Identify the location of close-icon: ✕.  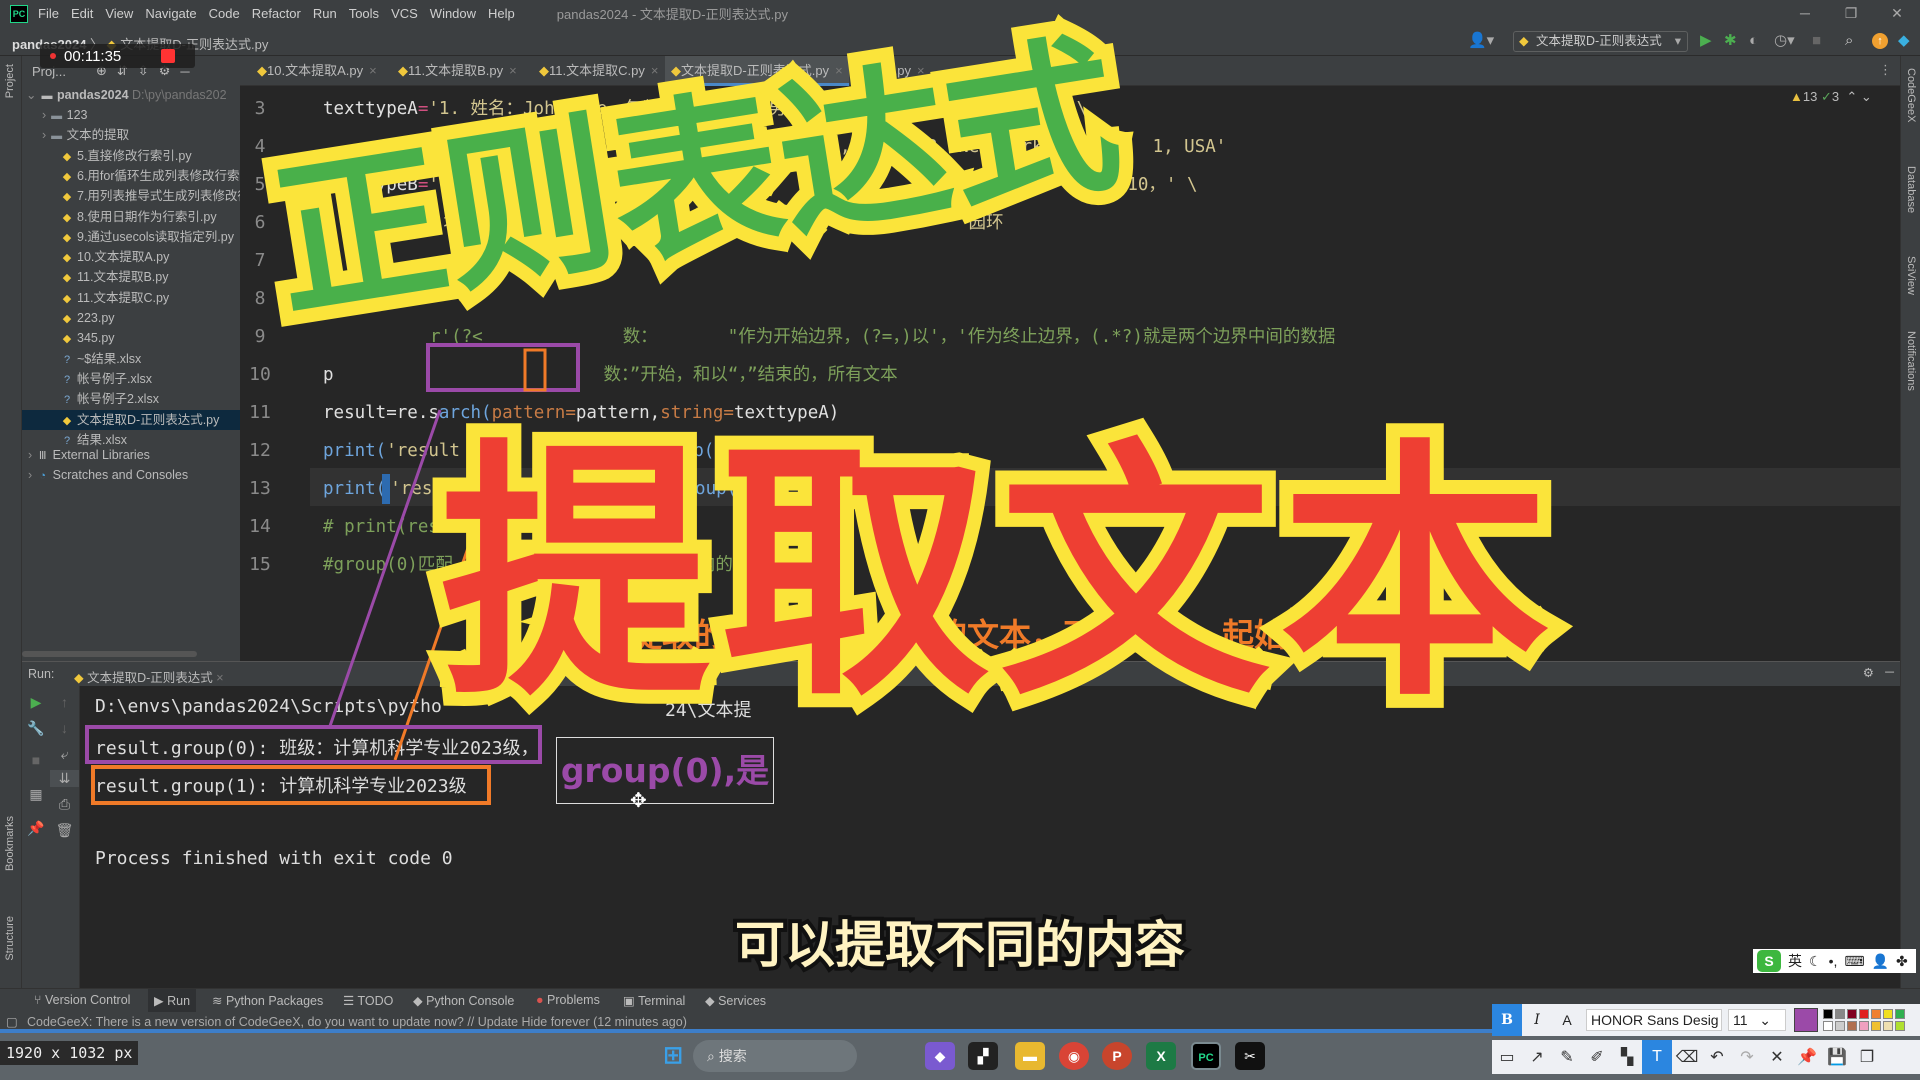
(1777, 1057).